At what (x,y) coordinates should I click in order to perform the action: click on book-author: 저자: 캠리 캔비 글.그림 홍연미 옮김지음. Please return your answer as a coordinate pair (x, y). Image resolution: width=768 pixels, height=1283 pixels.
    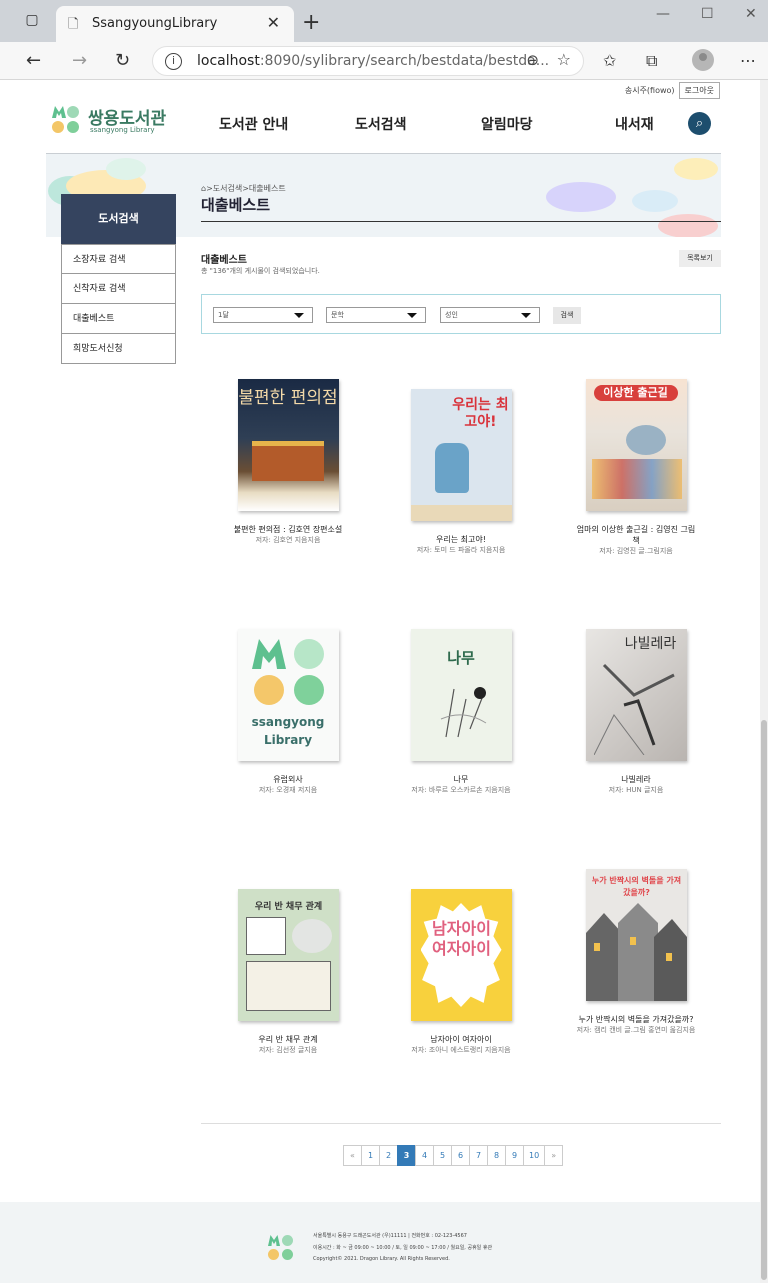
    Looking at the image, I should click on (636, 1030).